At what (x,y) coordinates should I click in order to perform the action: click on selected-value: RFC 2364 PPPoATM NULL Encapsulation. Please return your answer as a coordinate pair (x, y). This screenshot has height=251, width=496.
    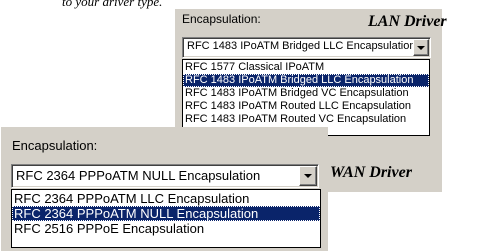
    Looking at the image, I should click on (138, 175).